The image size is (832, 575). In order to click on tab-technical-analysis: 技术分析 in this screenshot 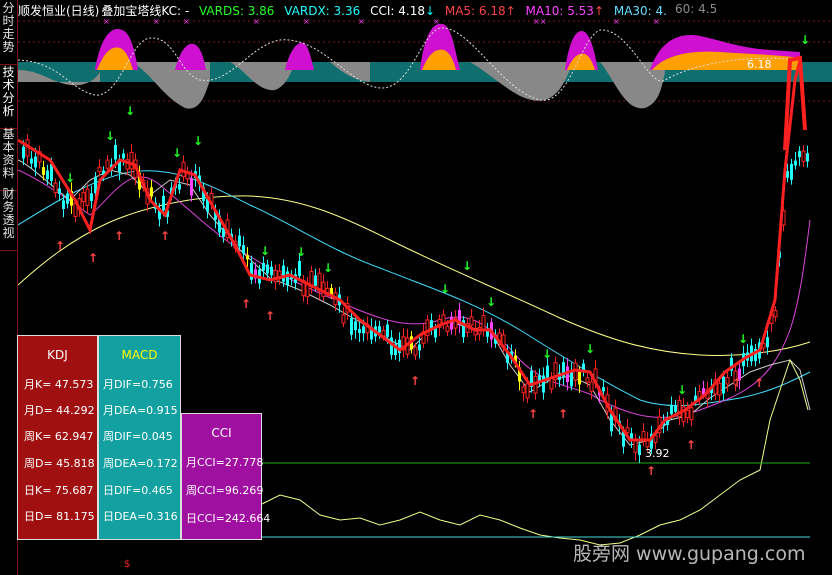, I will do `click(8, 97)`.